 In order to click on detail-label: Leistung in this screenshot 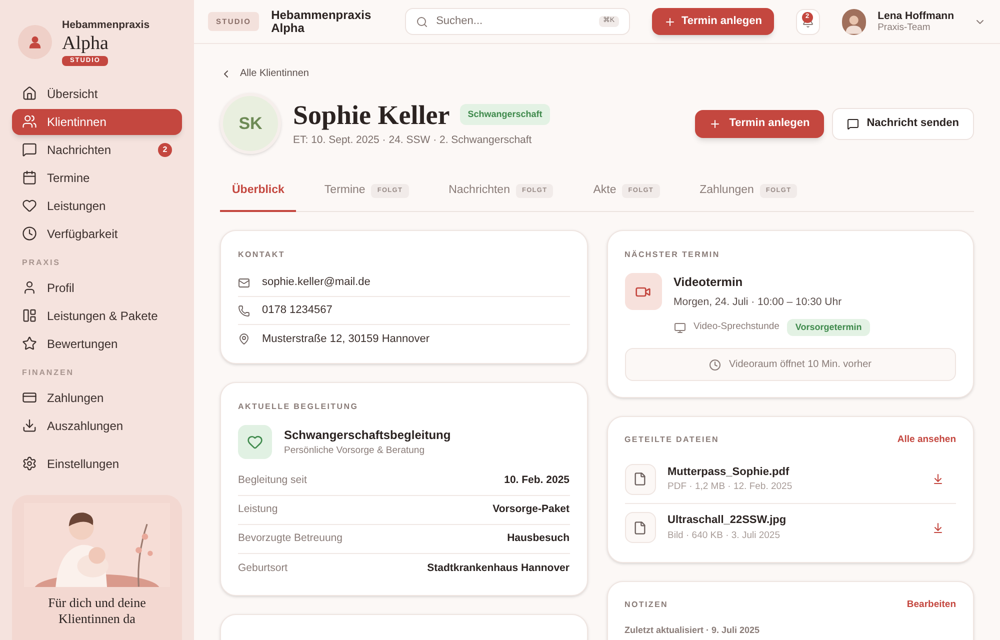, I will do `click(258, 510)`.